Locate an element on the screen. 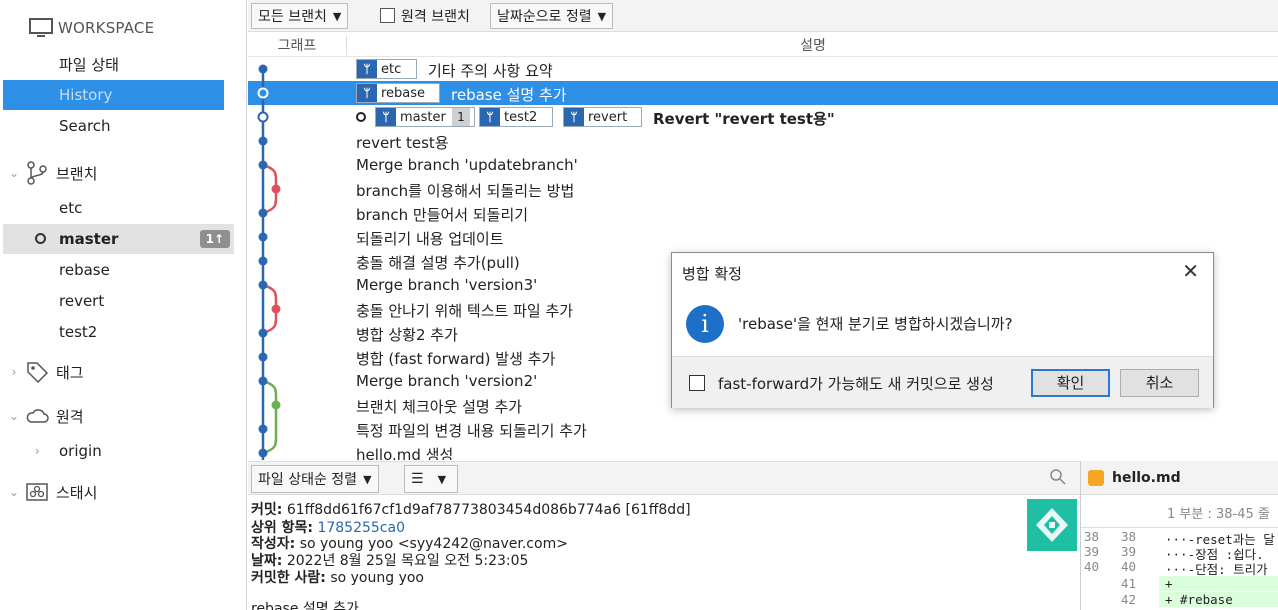 The height and width of the screenshot is (610, 1278). commit-row: hello.md 생성 is located at coordinates (763, 450).